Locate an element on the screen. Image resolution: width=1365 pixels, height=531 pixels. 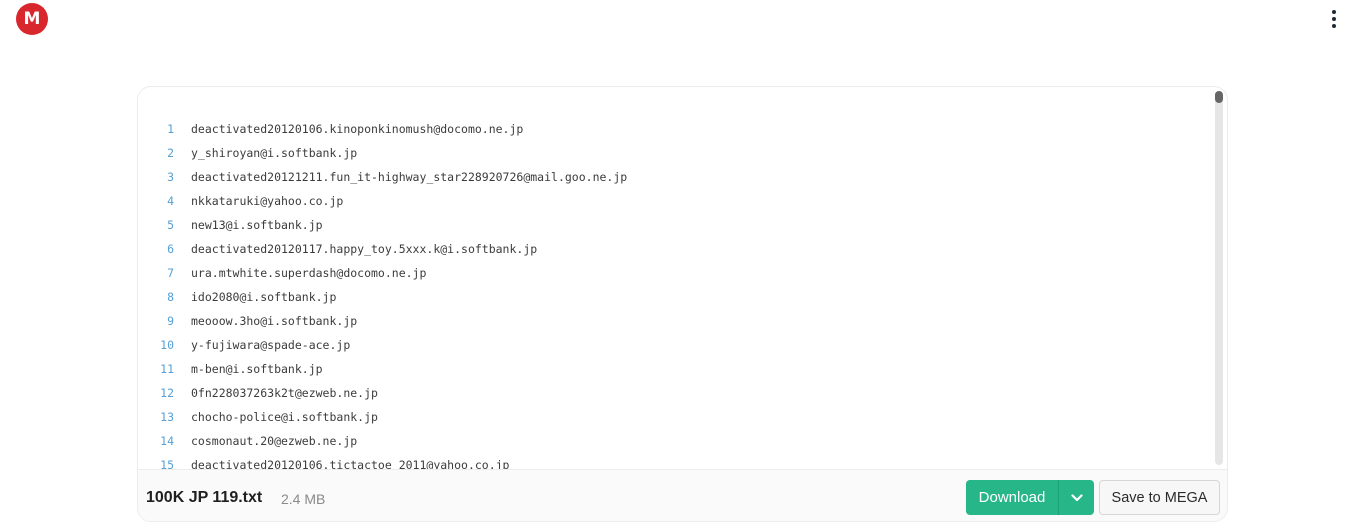
line-number: 7 is located at coordinates (170, 273).